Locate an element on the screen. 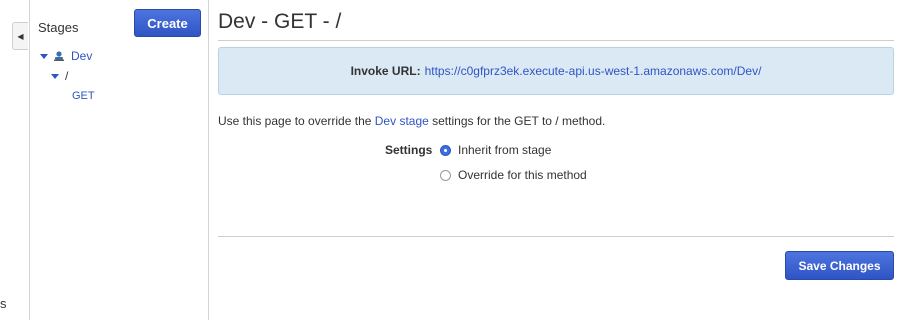 The height and width of the screenshot is (320, 899). sidebar-header: Stages Create is located at coordinates (120, 23).